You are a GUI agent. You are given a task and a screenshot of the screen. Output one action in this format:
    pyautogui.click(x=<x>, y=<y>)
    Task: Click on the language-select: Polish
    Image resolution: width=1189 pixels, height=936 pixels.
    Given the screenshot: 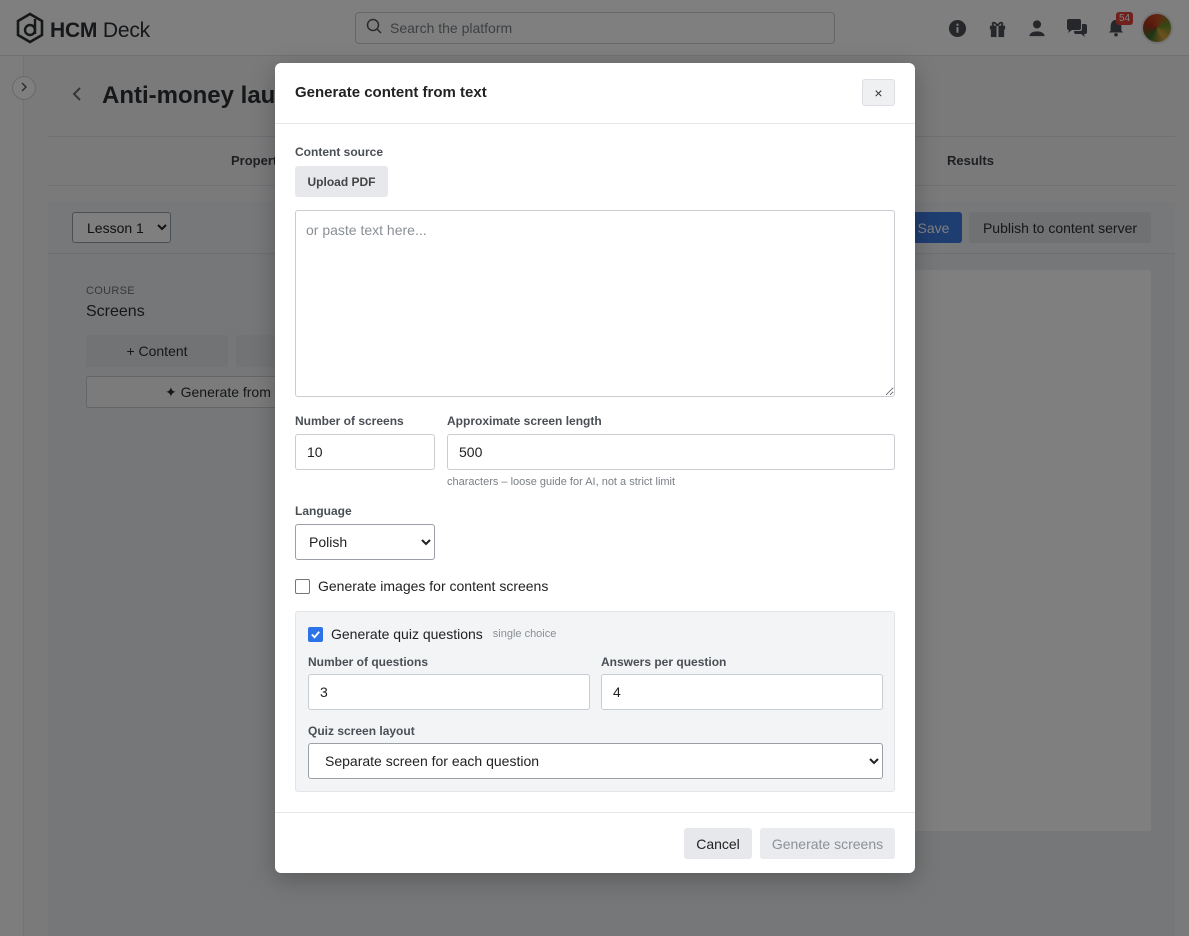 What is the action you would take?
    pyautogui.click(x=365, y=542)
    